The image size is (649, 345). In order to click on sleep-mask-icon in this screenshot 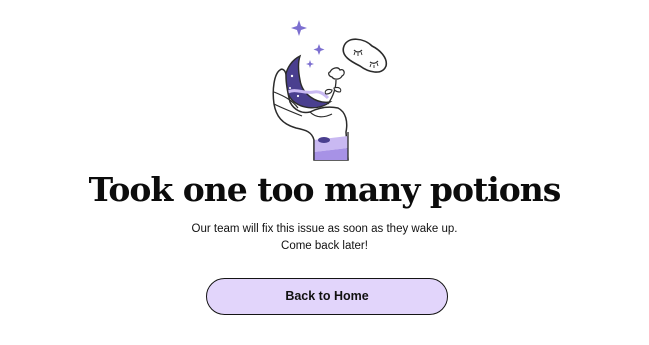, I will do `click(365, 55)`.